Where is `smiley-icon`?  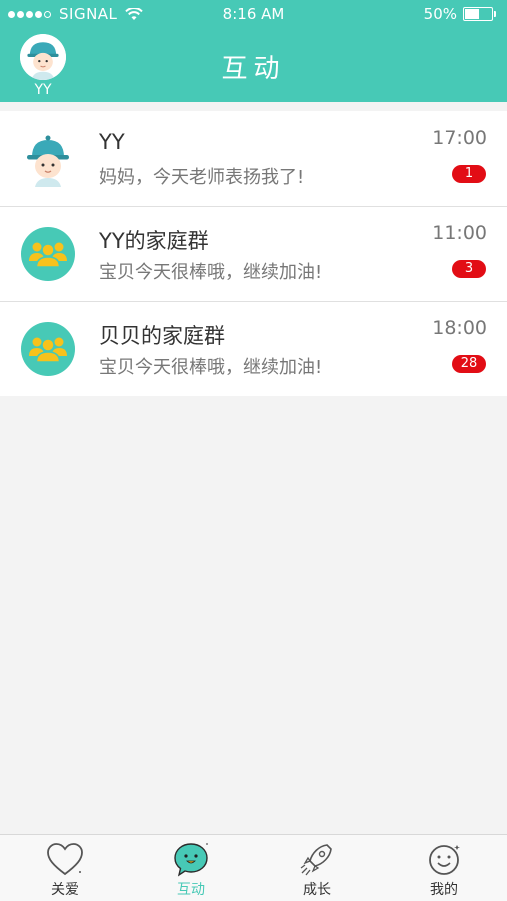
smiley-icon is located at coordinates (444, 860).